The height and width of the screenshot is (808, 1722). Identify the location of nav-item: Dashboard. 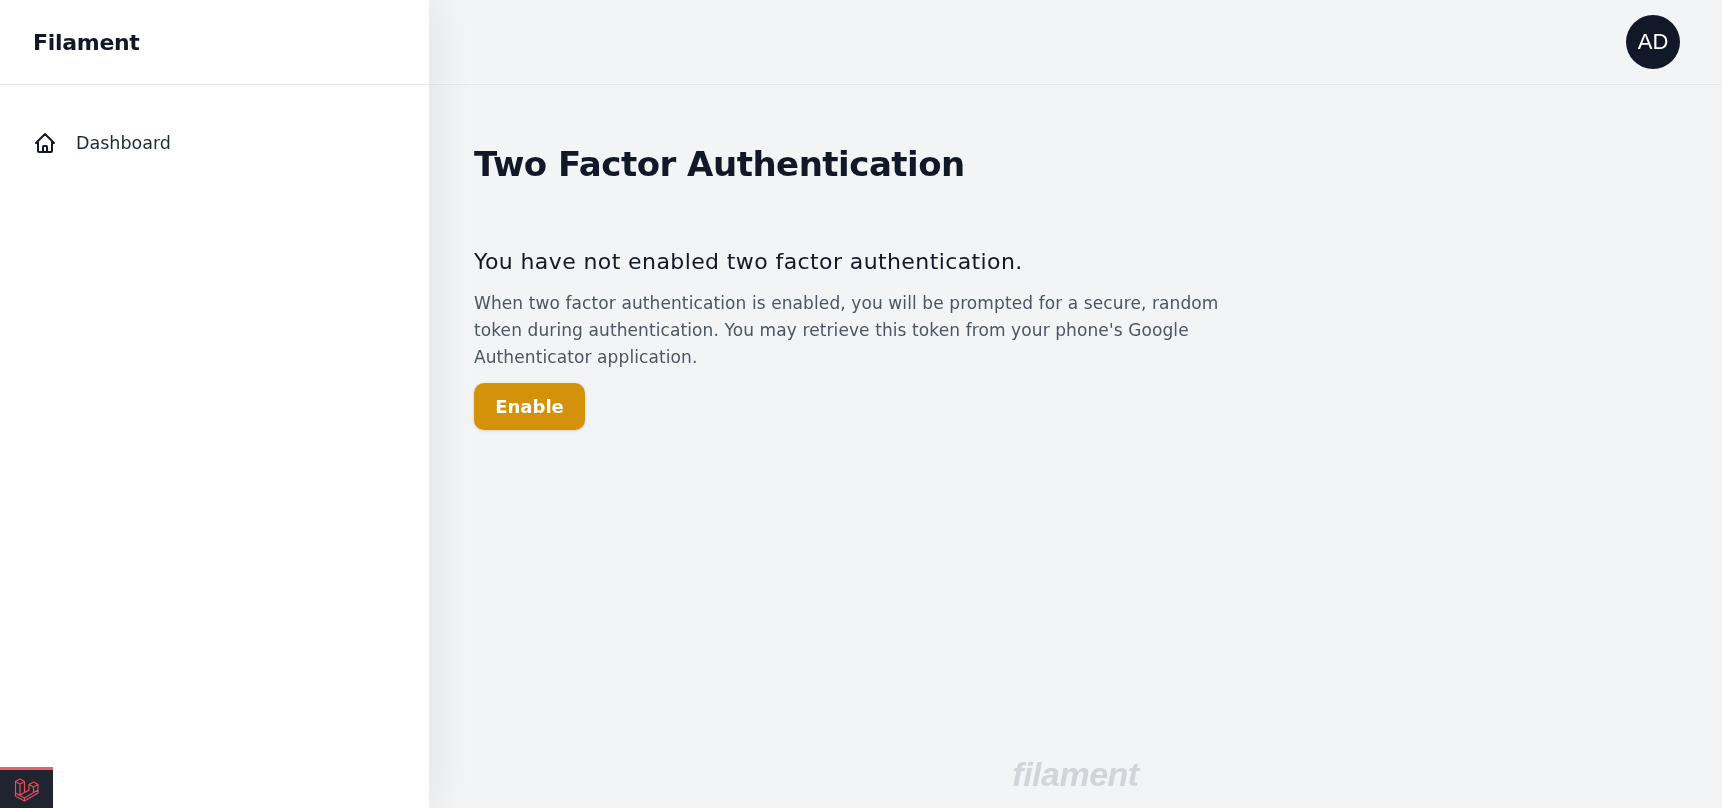
(102, 143).